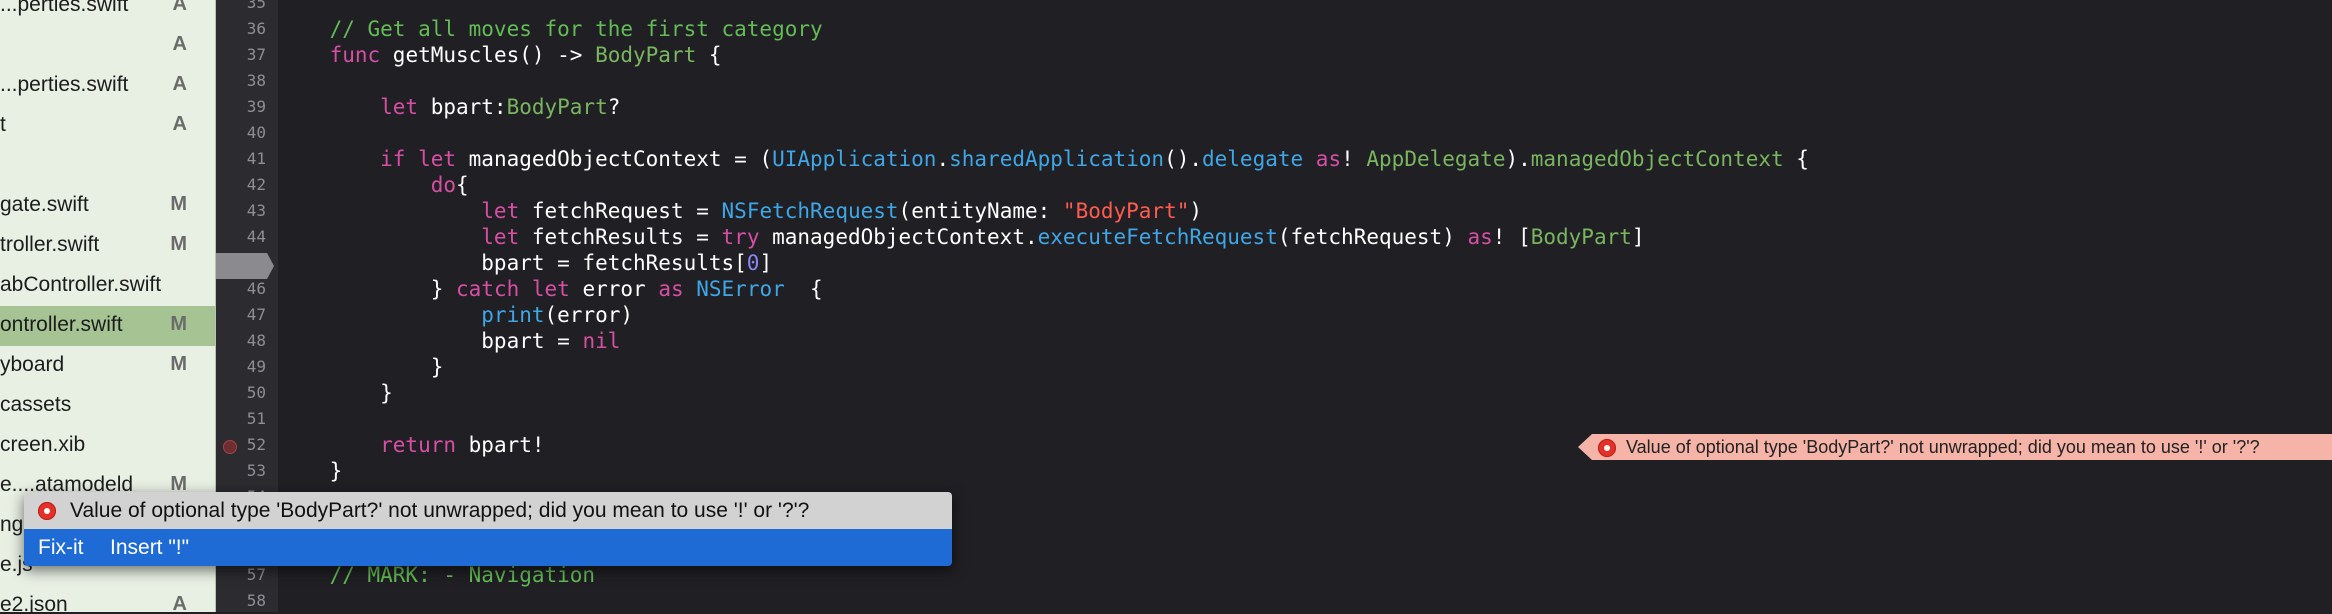  I want to click on navigator-file-row: yboard M, so click(107, 366).